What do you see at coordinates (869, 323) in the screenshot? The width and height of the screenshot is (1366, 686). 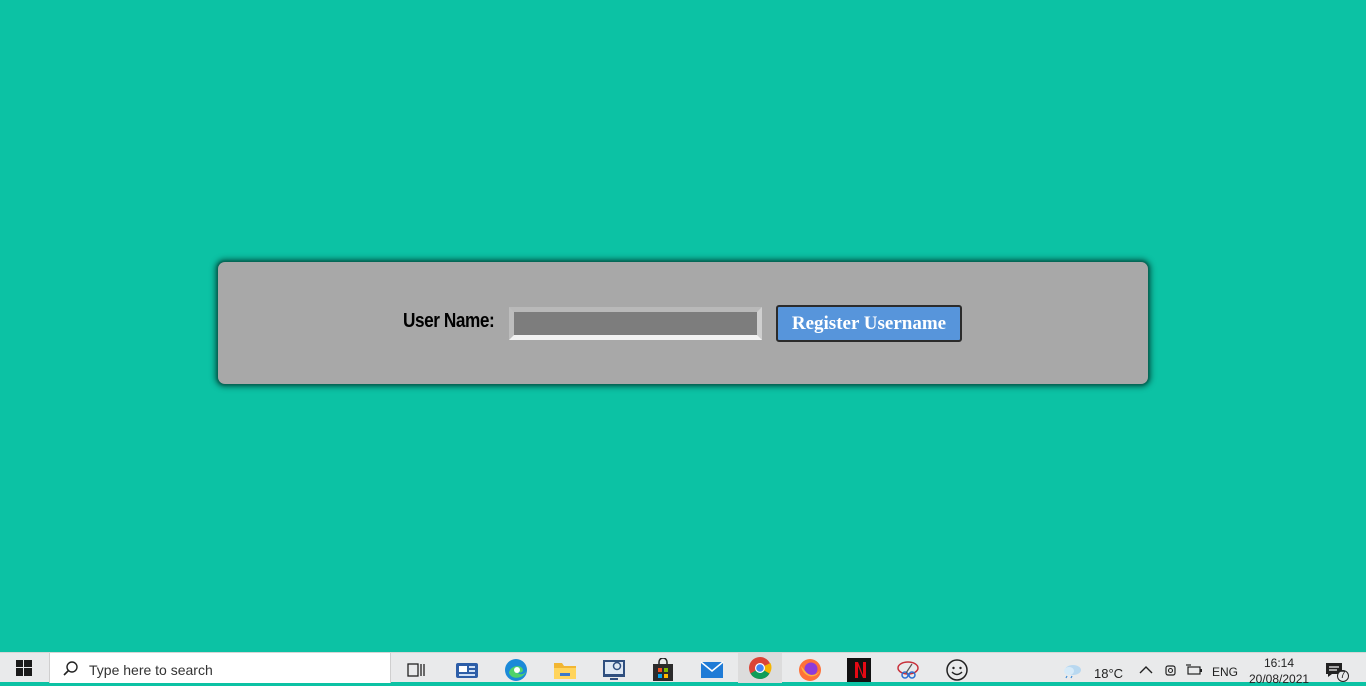 I see `register-username-button: Register Username` at bounding box center [869, 323].